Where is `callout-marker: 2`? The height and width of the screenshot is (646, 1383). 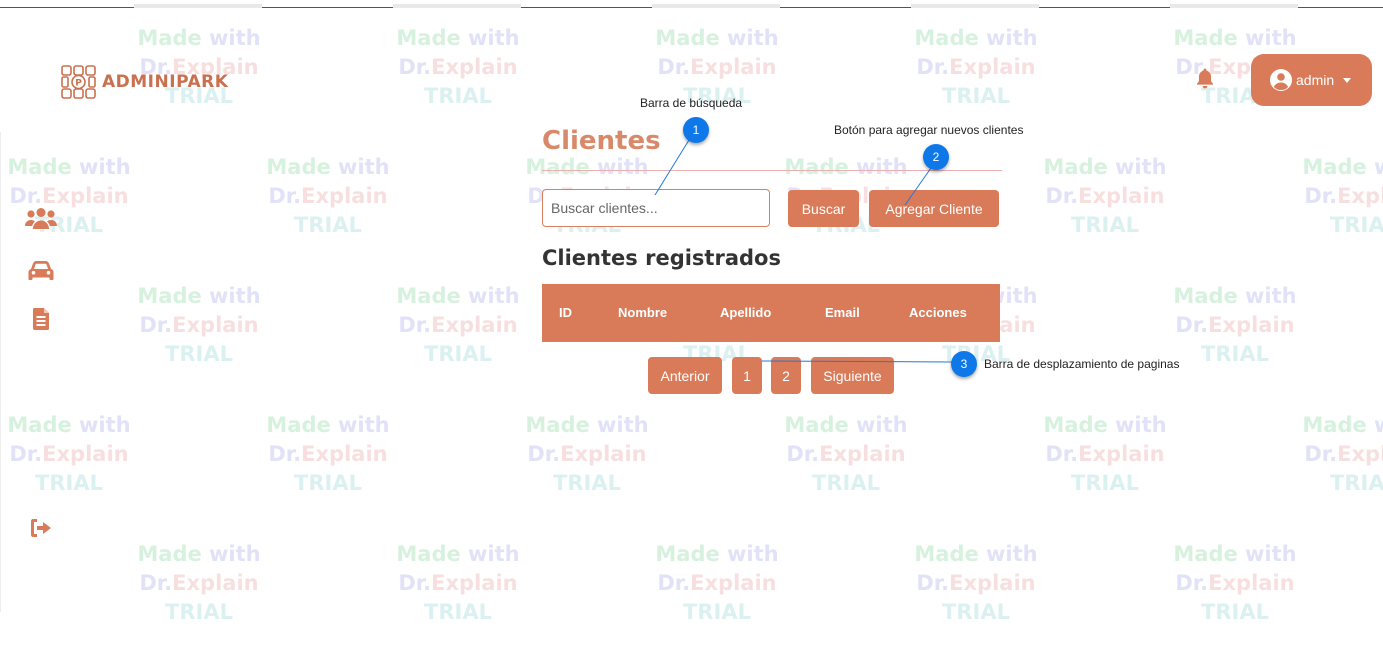 callout-marker: 2 is located at coordinates (936, 157).